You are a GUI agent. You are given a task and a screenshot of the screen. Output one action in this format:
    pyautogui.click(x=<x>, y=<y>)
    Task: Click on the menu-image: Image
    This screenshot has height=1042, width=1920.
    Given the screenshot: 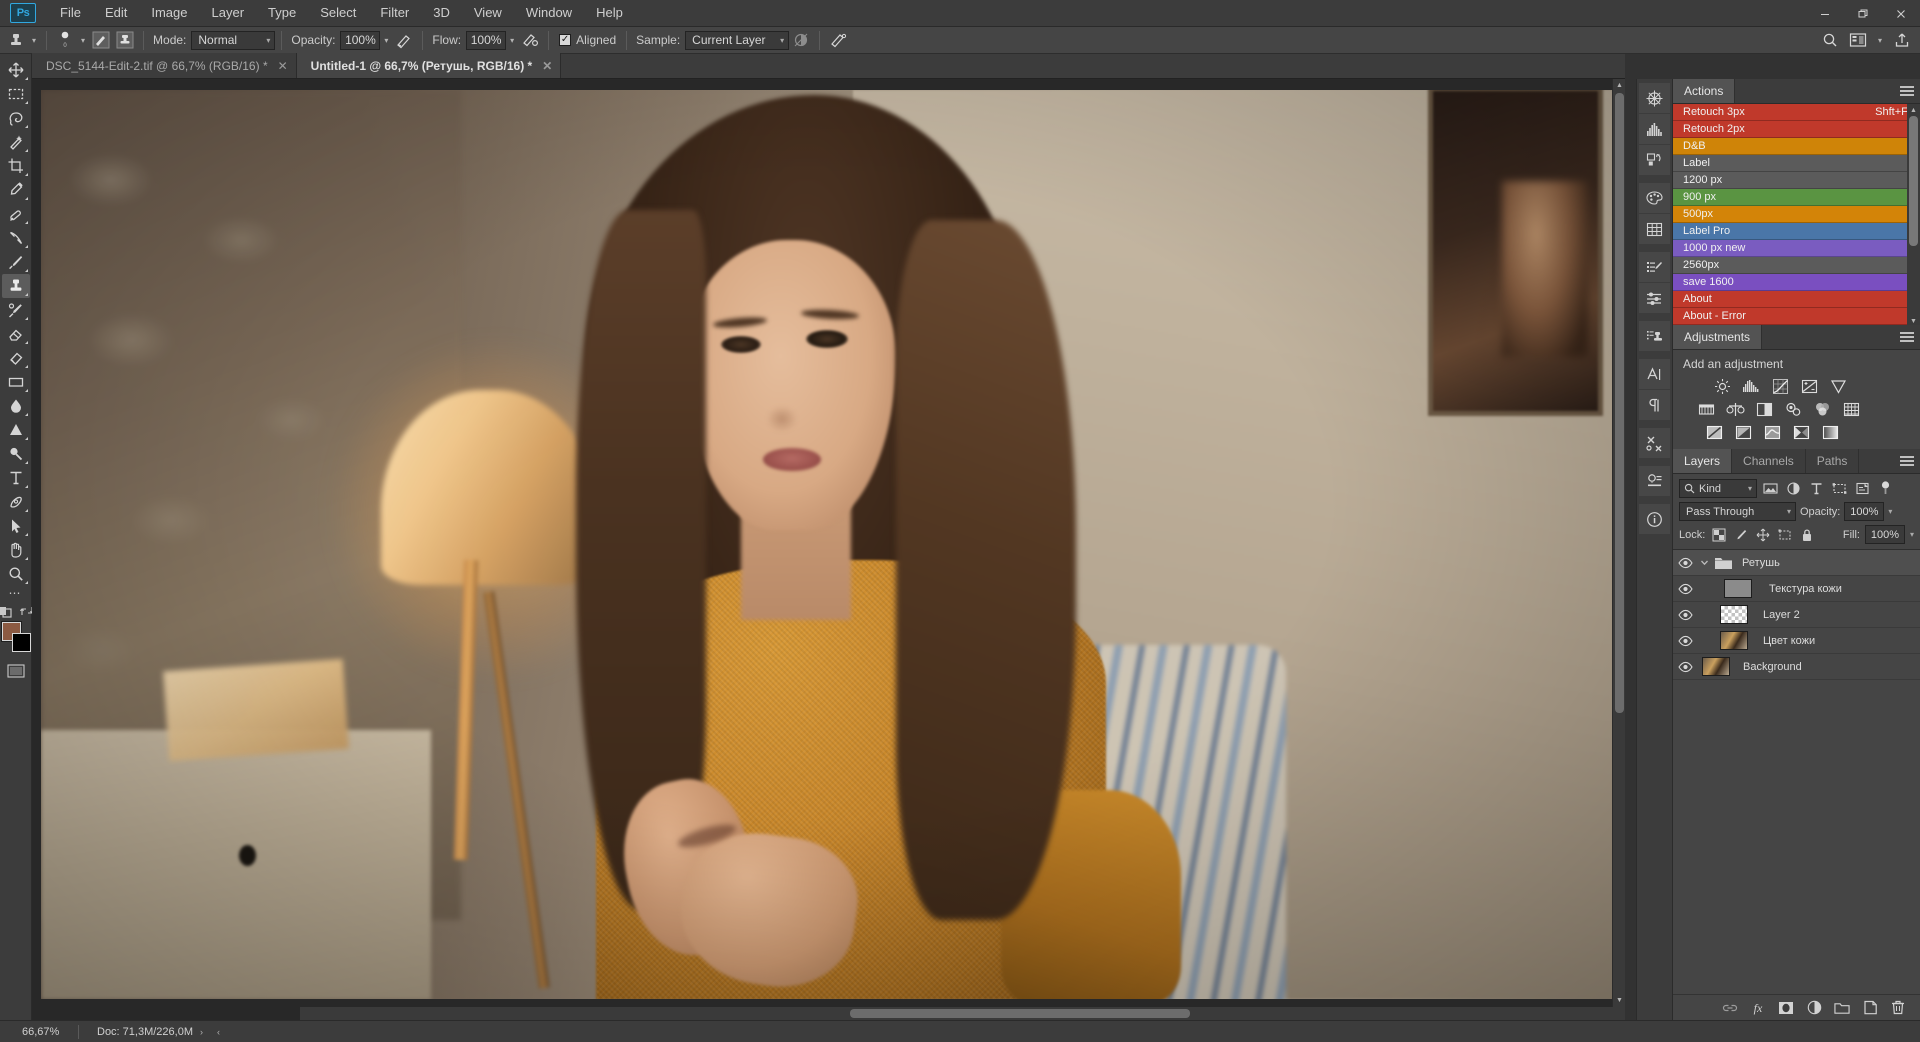 What is the action you would take?
    pyautogui.click(x=169, y=13)
    